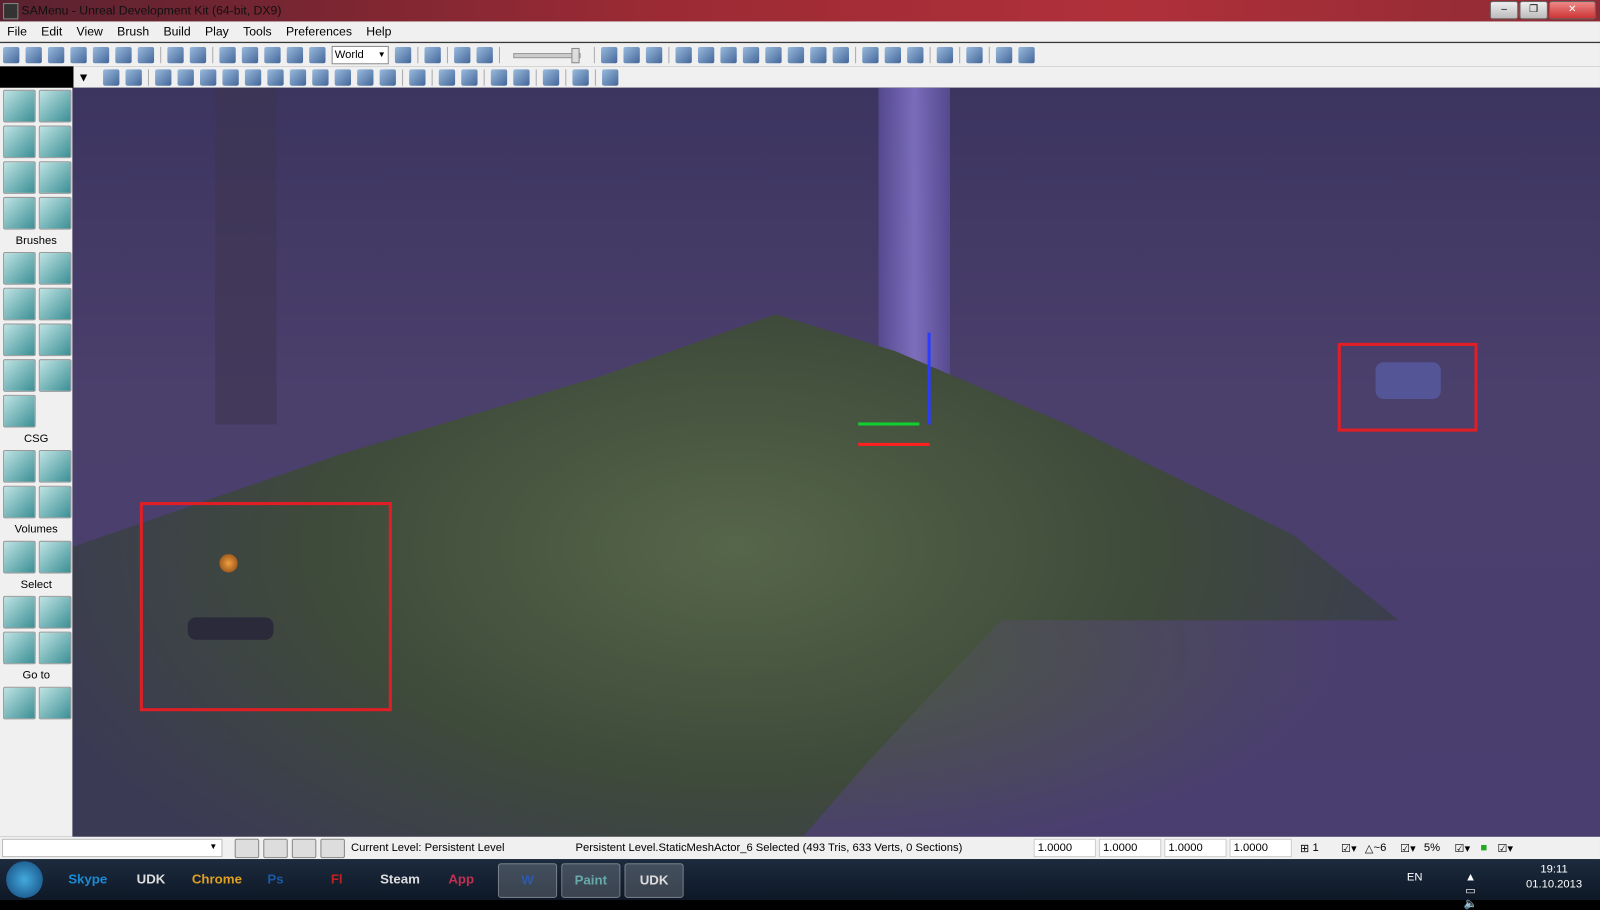  I want to click on actor-icon, so click(499, 77).